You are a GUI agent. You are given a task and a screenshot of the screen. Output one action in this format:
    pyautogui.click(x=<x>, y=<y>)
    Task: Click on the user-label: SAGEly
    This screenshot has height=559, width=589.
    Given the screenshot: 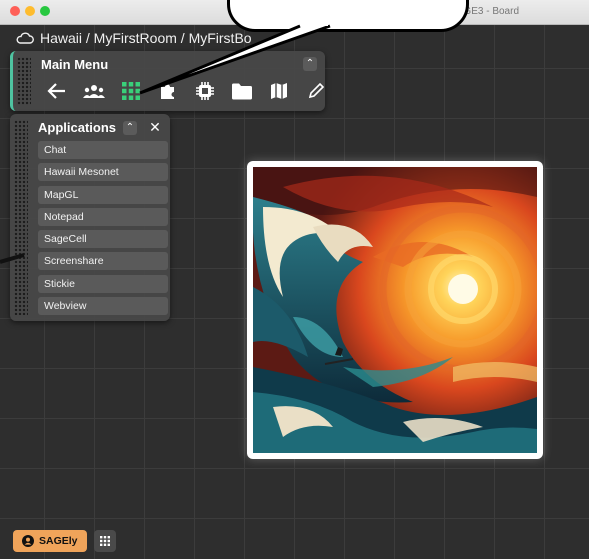 What is the action you would take?
    pyautogui.click(x=58, y=541)
    